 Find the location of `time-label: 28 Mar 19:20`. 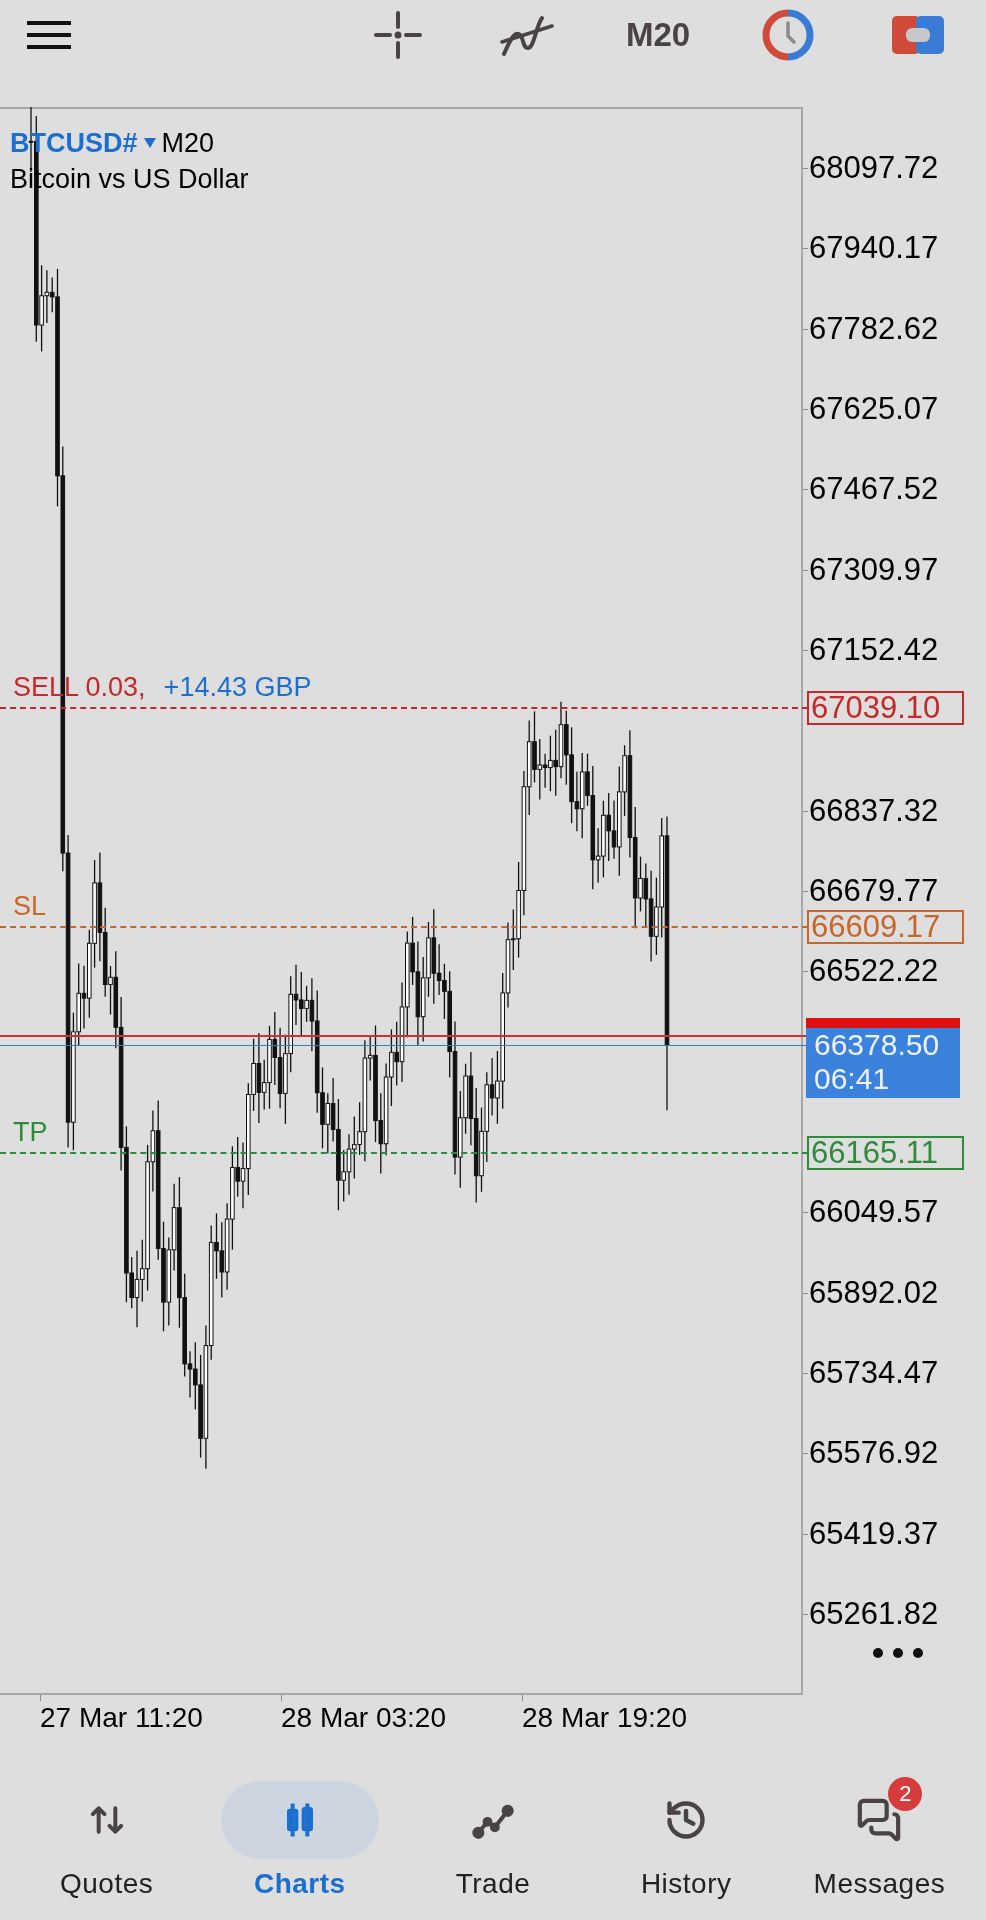

time-label: 28 Mar 19:20 is located at coordinates (604, 1718).